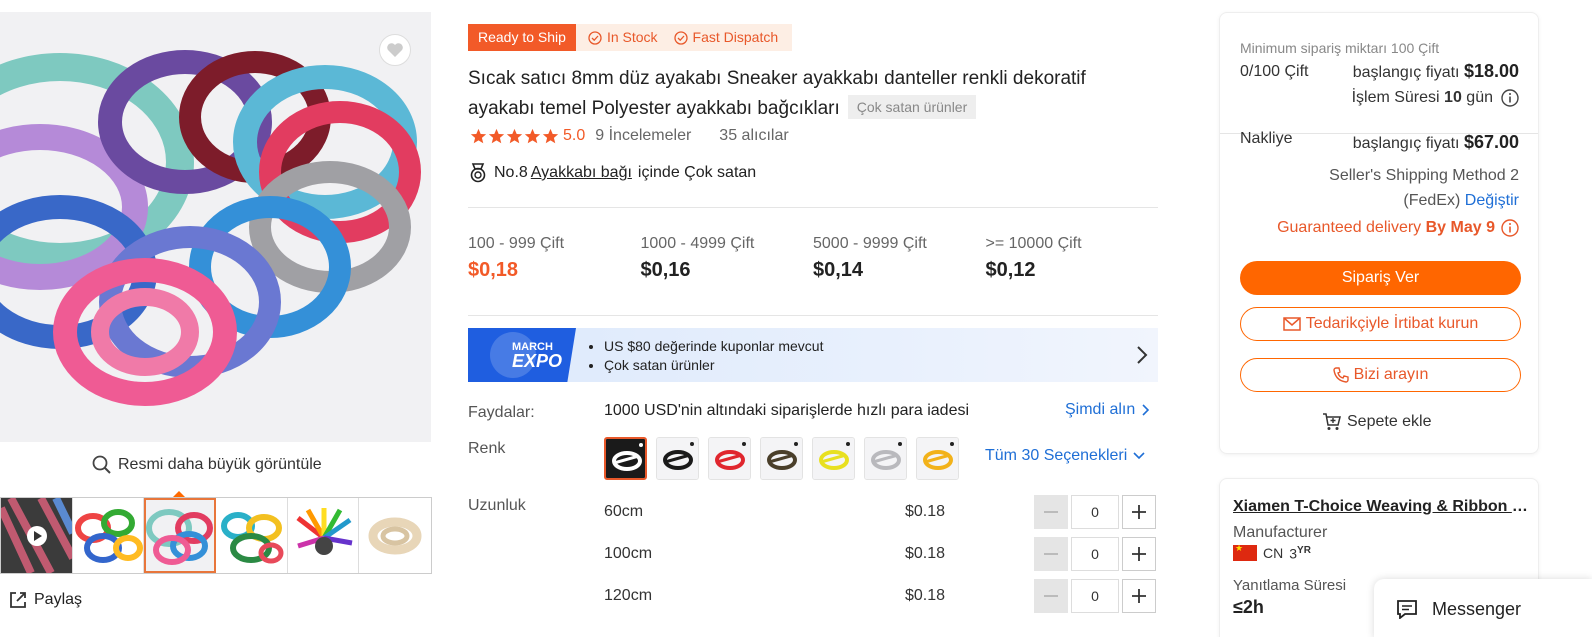 The image size is (1592, 637). What do you see at coordinates (1479, 97) in the screenshot?
I see `lead-time-unit: gün` at bounding box center [1479, 97].